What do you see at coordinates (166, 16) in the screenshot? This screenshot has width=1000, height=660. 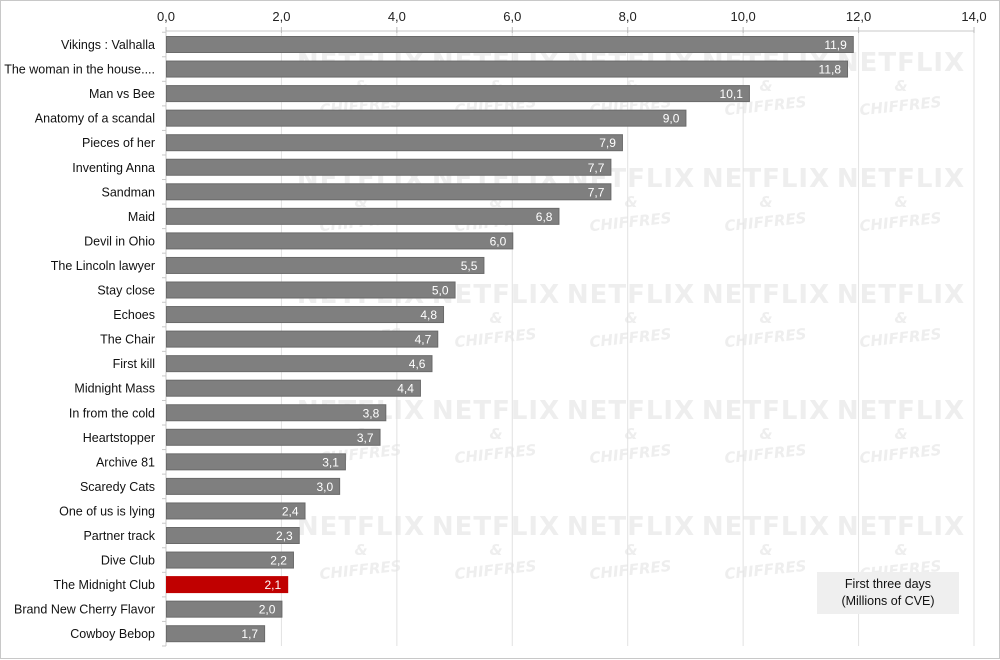 I see `x-tick-label: 0,0` at bounding box center [166, 16].